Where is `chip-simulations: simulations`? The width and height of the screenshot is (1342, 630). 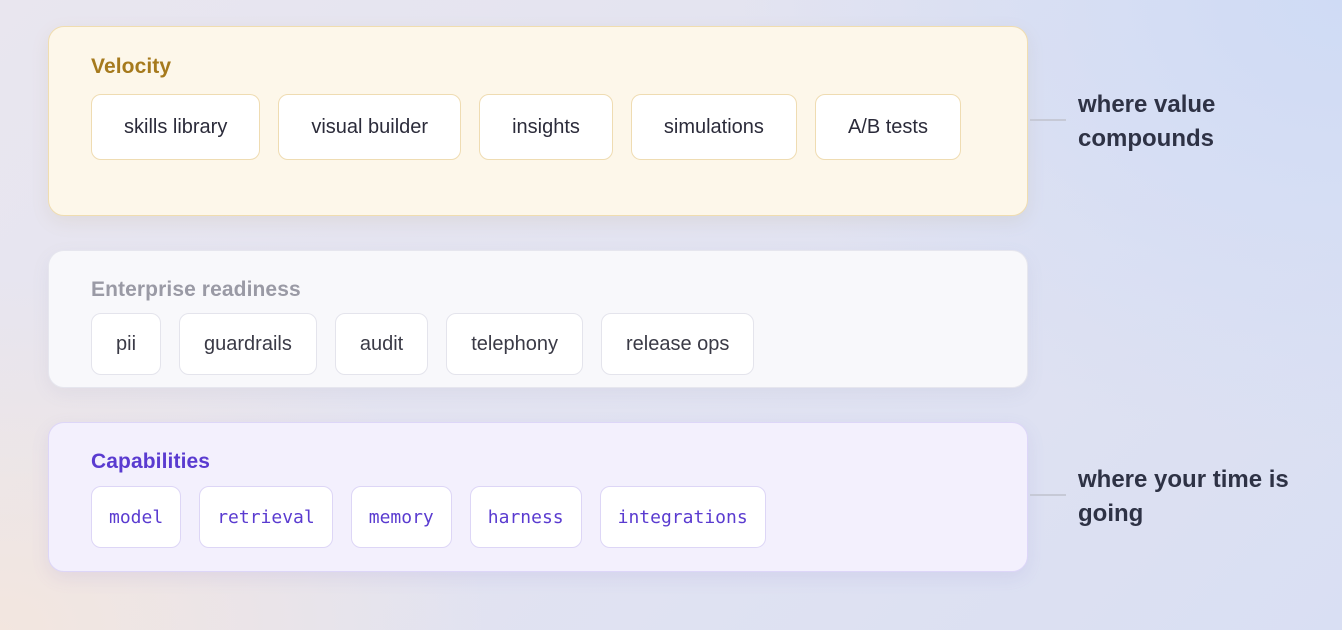
chip-simulations: simulations is located at coordinates (713, 127).